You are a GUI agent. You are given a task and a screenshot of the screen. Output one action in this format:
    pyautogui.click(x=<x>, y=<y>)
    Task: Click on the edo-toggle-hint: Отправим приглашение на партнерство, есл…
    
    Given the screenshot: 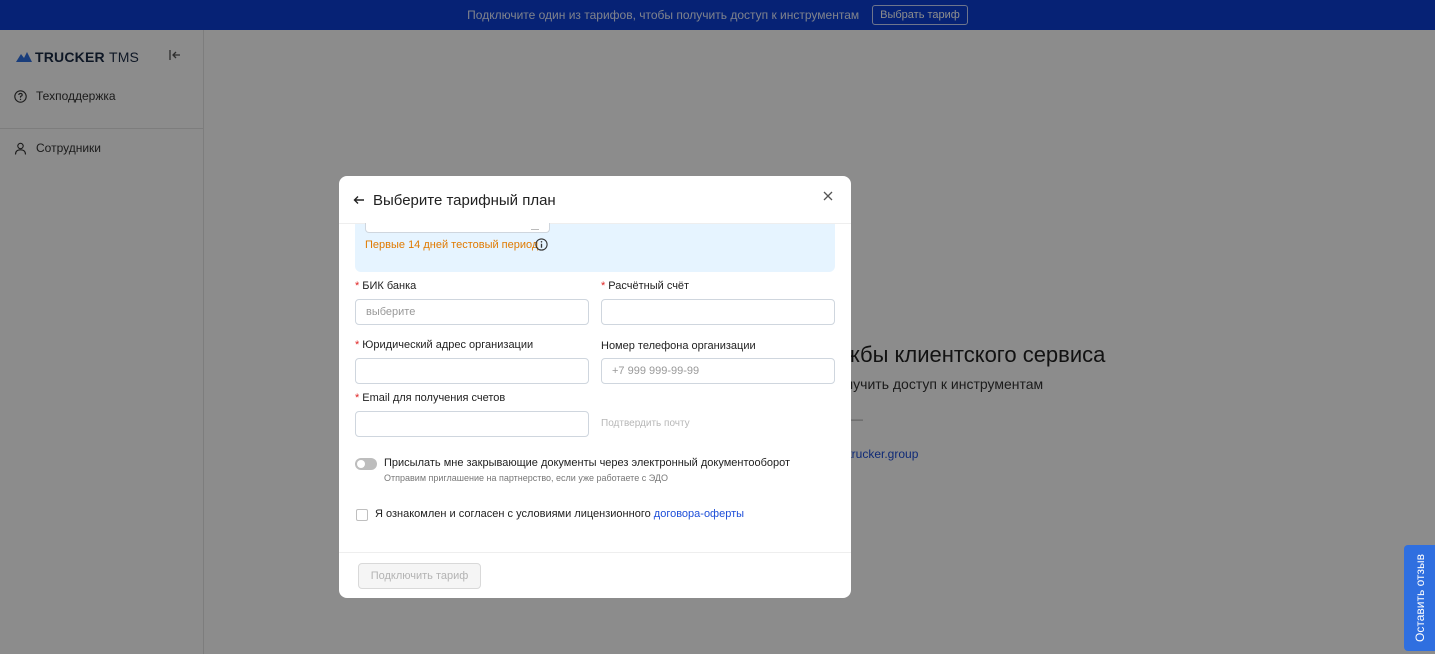 What is the action you would take?
    pyautogui.click(x=526, y=478)
    